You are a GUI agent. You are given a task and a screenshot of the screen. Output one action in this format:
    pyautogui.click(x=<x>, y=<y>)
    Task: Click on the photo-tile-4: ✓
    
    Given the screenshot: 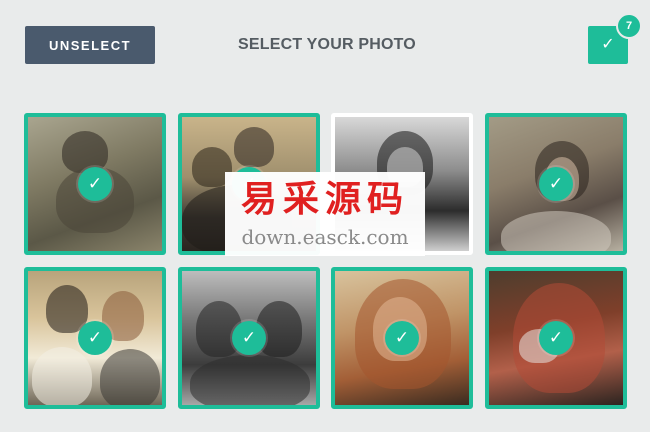 What is the action you would take?
    pyautogui.click(x=556, y=184)
    